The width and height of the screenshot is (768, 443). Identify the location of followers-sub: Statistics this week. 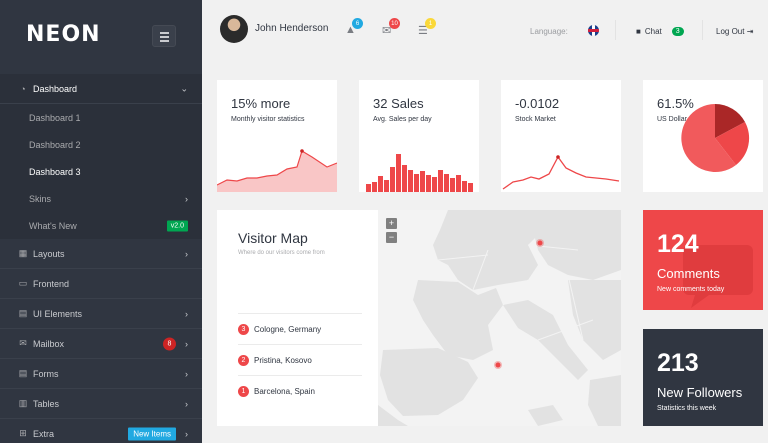
(687, 408).